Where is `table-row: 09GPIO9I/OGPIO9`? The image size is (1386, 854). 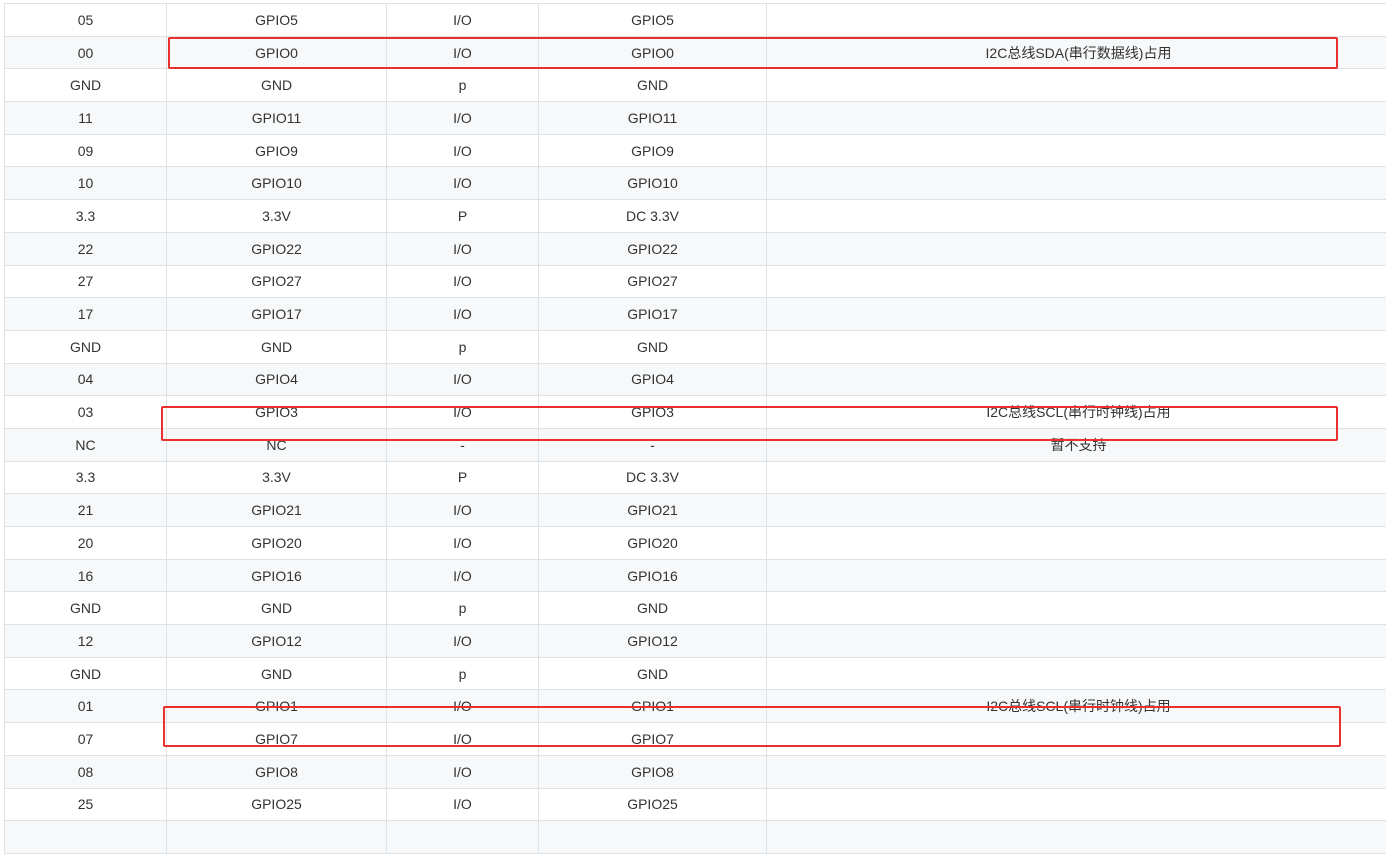
table-row: 09GPIO9I/OGPIO9 is located at coordinates (695, 150).